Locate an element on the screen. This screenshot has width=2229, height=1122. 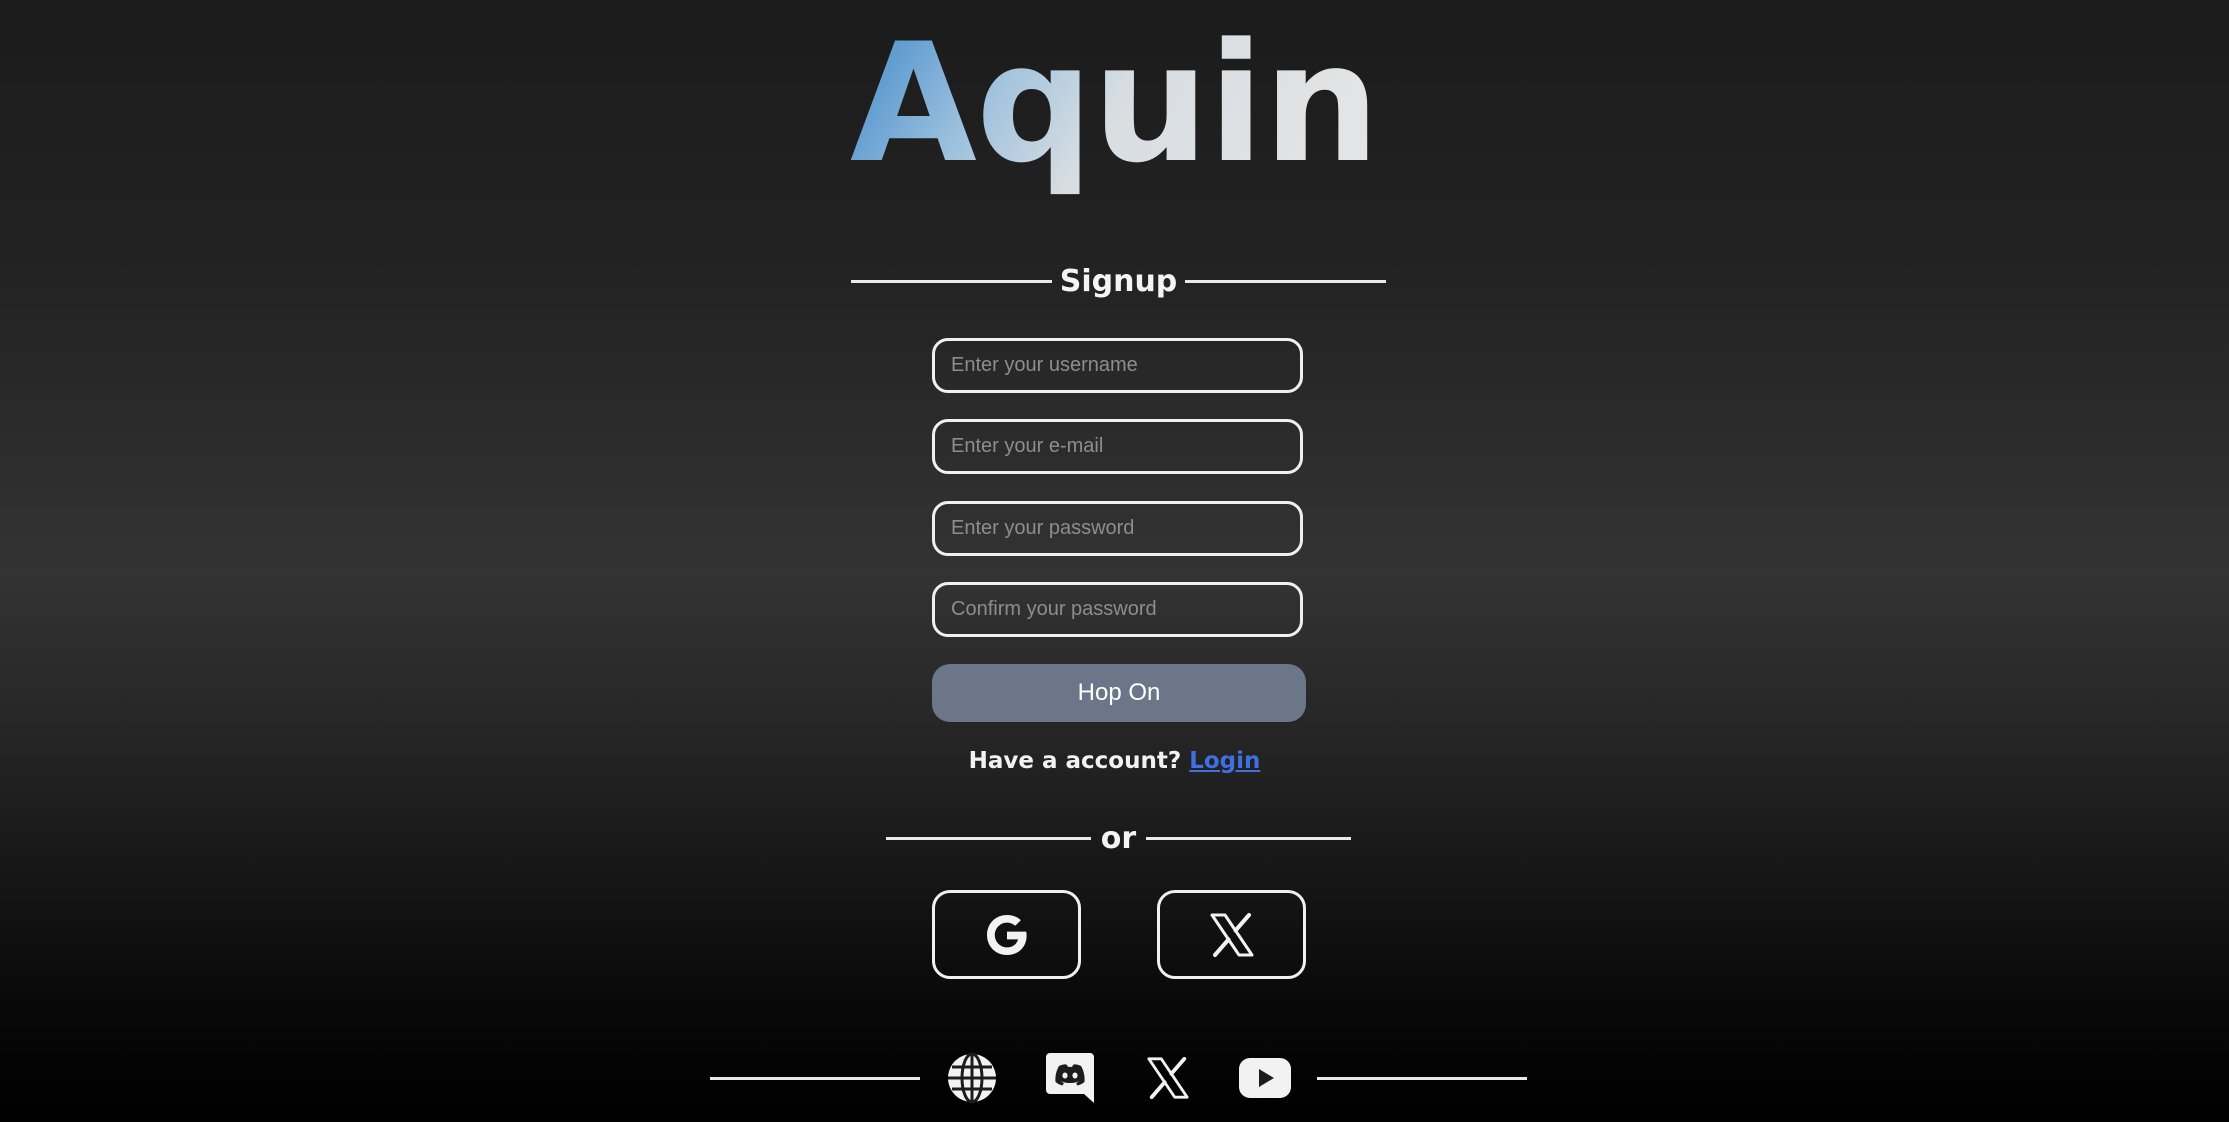
or-divider: or is located at coordinates (1118, 838).